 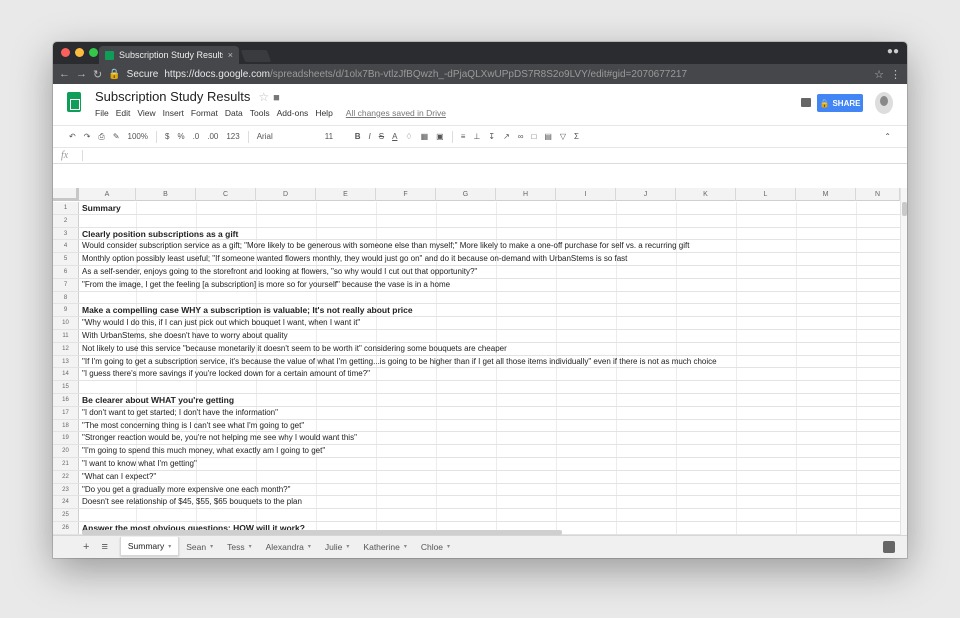 What do you see at coordinates (167, 136) in the screenshot?
I see `currency-button: $` at bounding box center [167, 136].